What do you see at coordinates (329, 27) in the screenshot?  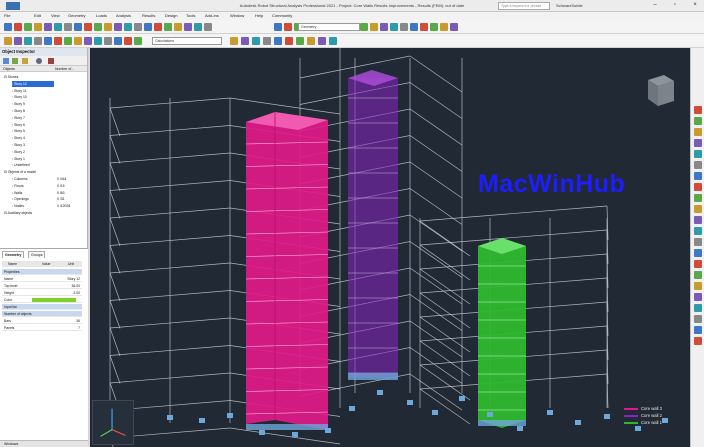 I see `layout-combo: Geometry` at bounding box center [329, 27].